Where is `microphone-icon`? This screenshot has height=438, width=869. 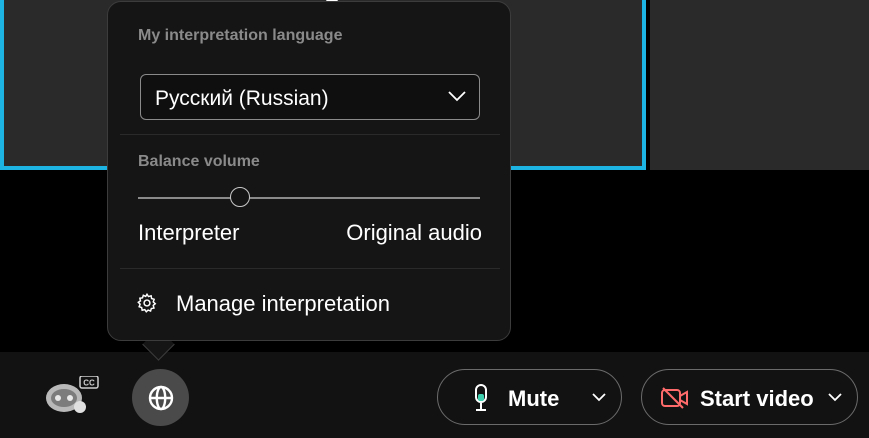 microphone-icon is located at coordinates (481, 397).